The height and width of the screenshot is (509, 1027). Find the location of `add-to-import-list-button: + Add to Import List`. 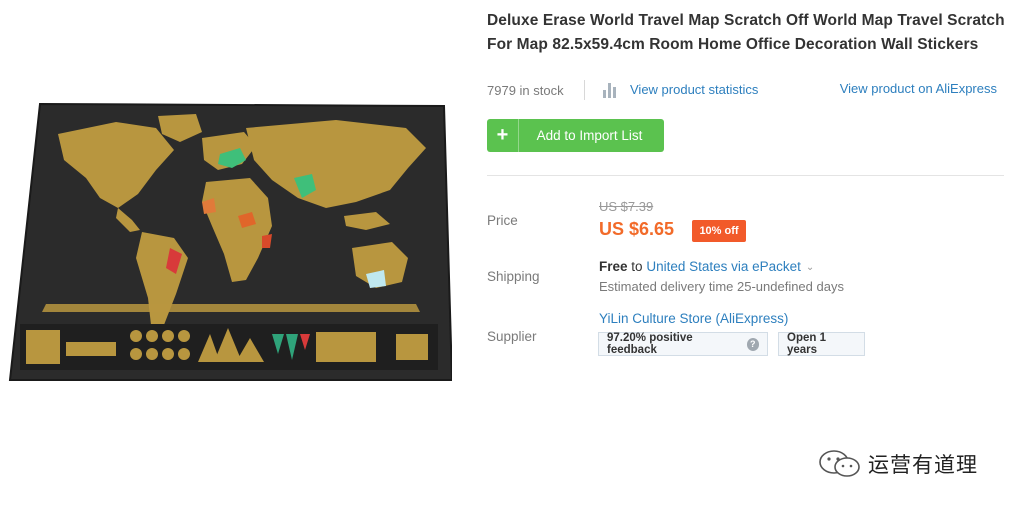

add-to-import-list-button: + Add to Import List is located at coordinates (575, 135).